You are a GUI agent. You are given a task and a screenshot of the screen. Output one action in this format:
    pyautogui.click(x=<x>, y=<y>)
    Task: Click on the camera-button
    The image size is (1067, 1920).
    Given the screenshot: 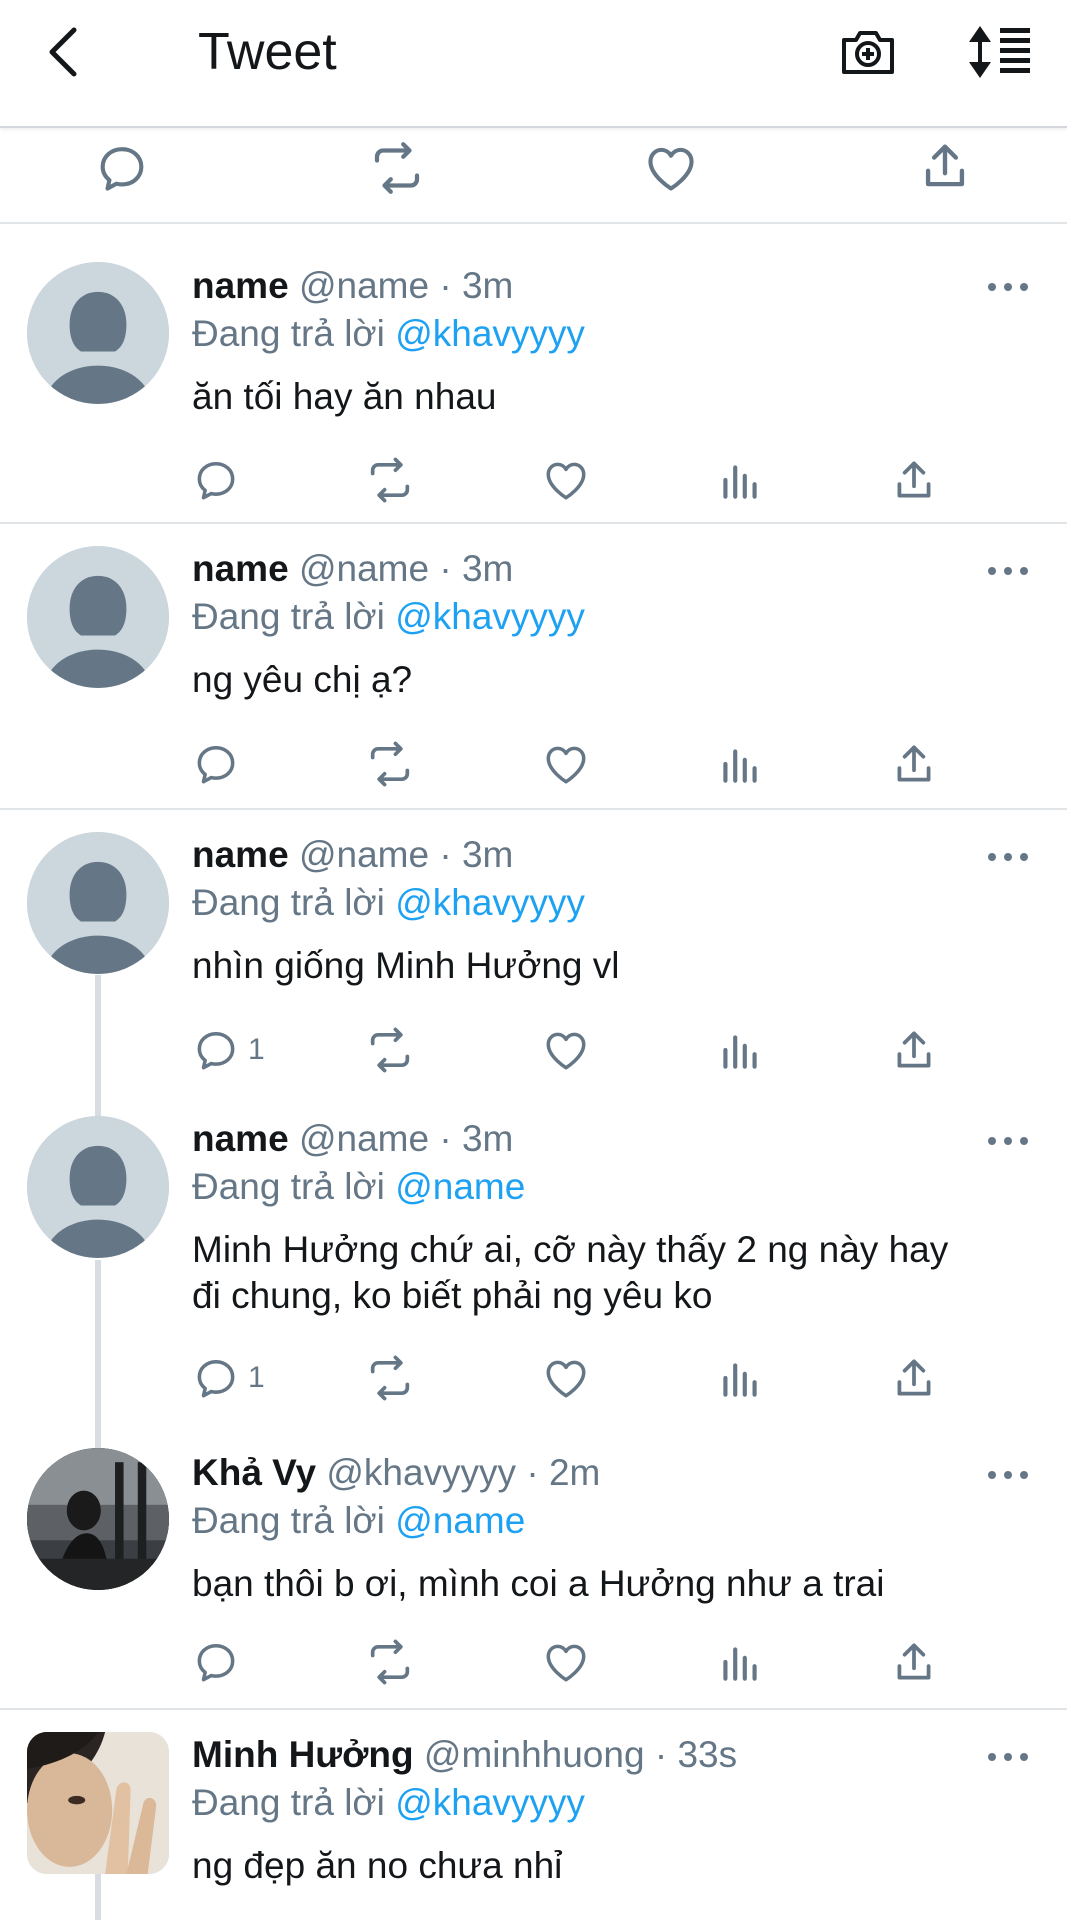 What is the action you would take?
    pyautogui.click(x=868, y=52)
    